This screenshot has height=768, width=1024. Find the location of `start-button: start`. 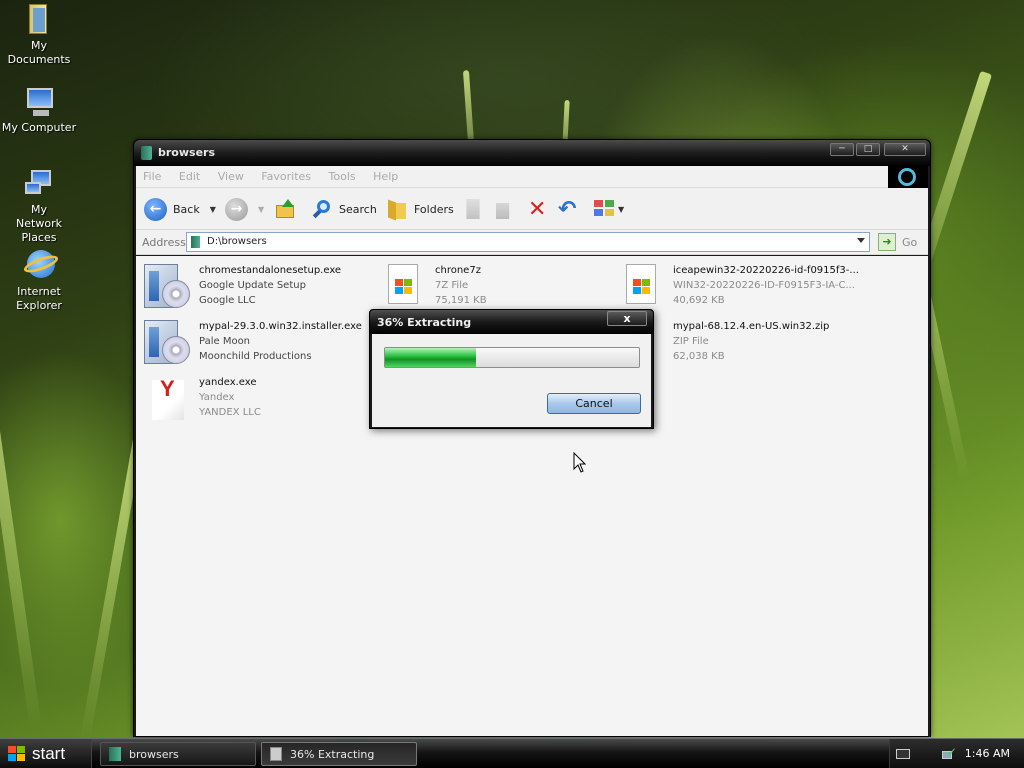

start-button: start is located at coordinates (46, 753).